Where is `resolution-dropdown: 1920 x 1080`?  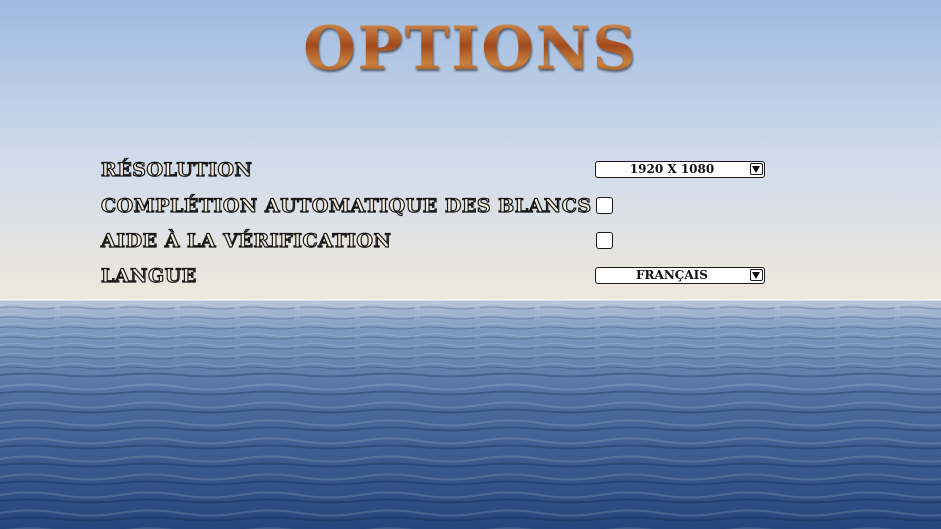
resolution-dropdown: 1920 x 1080 is located at coordinates (680, 169).